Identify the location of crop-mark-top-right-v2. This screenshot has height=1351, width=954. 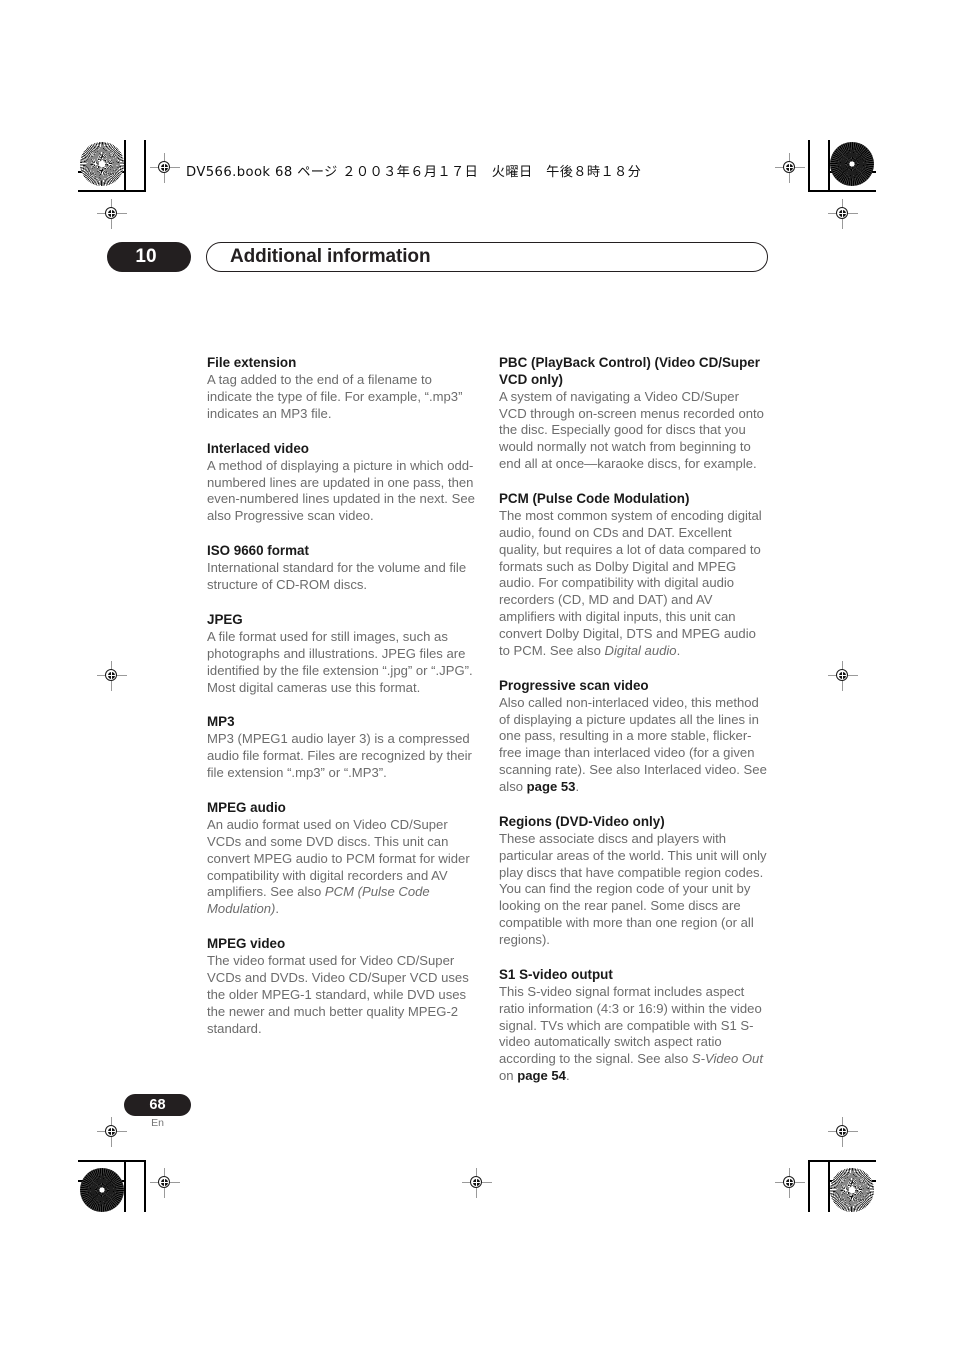
(809, 166).